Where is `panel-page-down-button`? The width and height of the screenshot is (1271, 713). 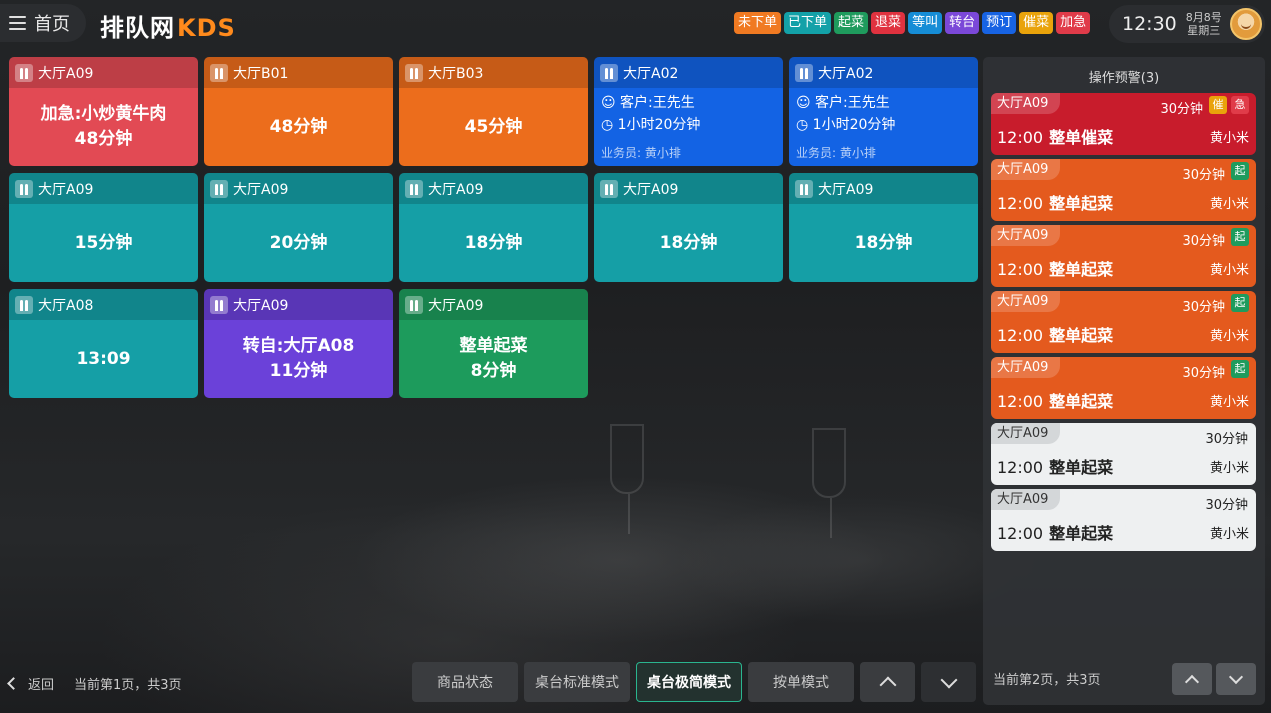
panel-page-down-button is located at coordinates (1236, 679).